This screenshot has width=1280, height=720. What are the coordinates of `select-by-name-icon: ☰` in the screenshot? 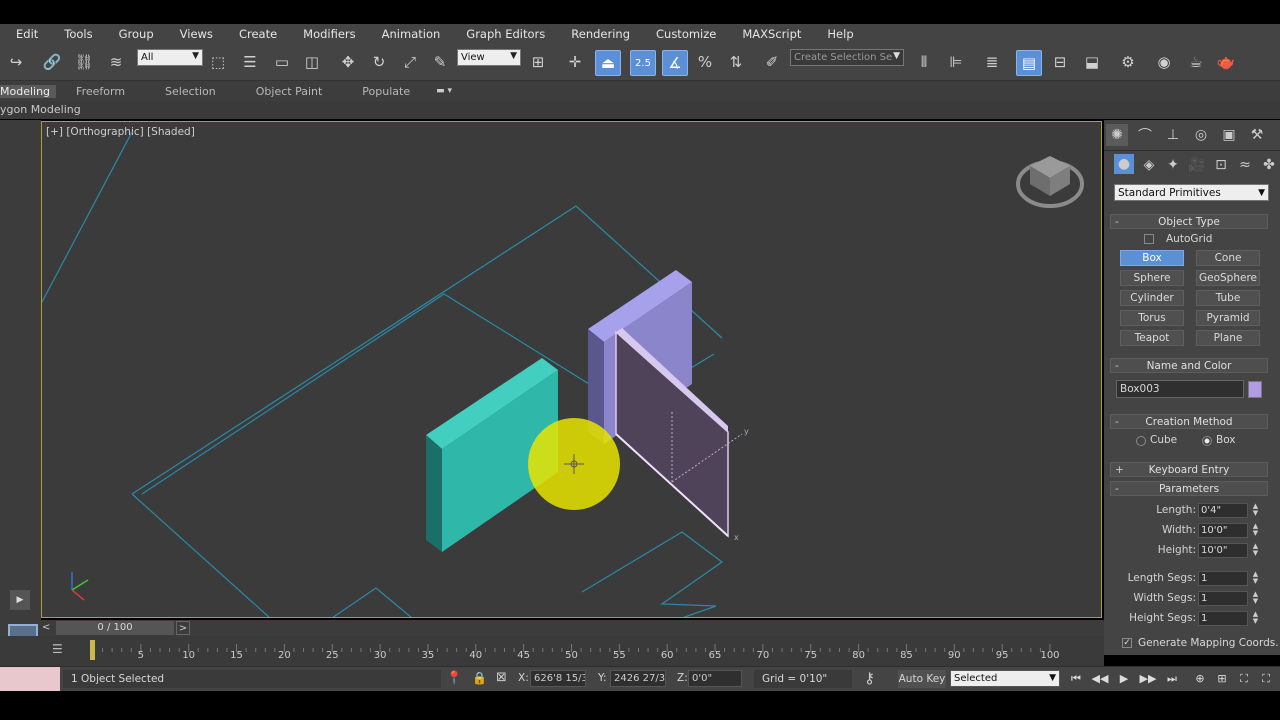 It's located at (250, 62).